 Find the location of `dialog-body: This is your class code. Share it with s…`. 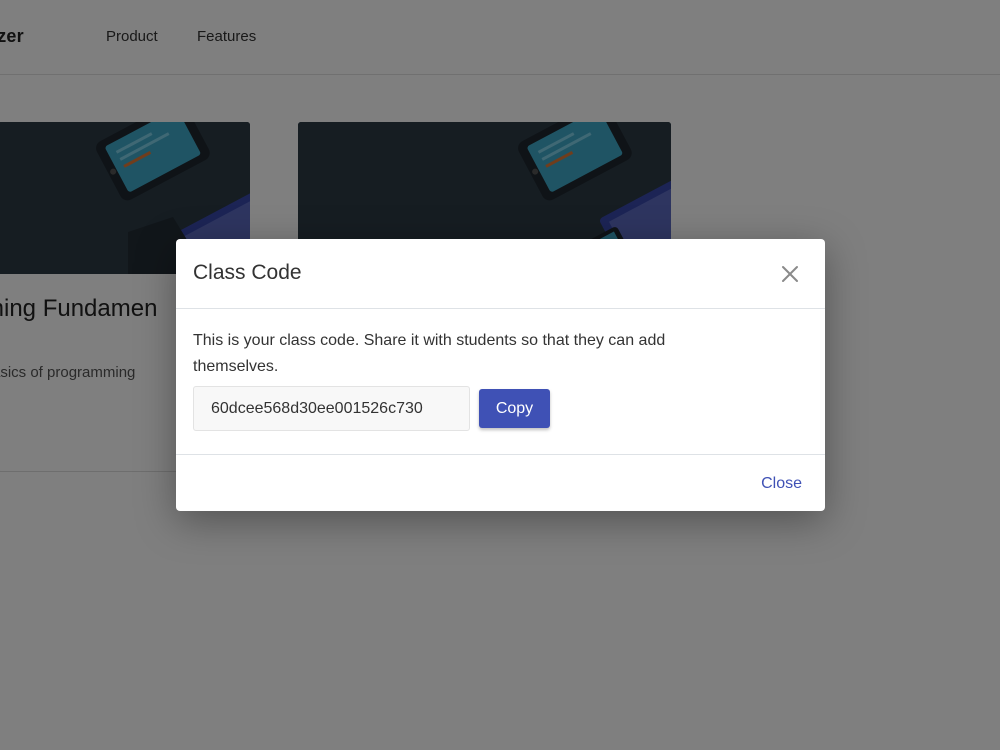

dialog-body: This is your class code. Share it with s… is located at coordinates (500, 382).